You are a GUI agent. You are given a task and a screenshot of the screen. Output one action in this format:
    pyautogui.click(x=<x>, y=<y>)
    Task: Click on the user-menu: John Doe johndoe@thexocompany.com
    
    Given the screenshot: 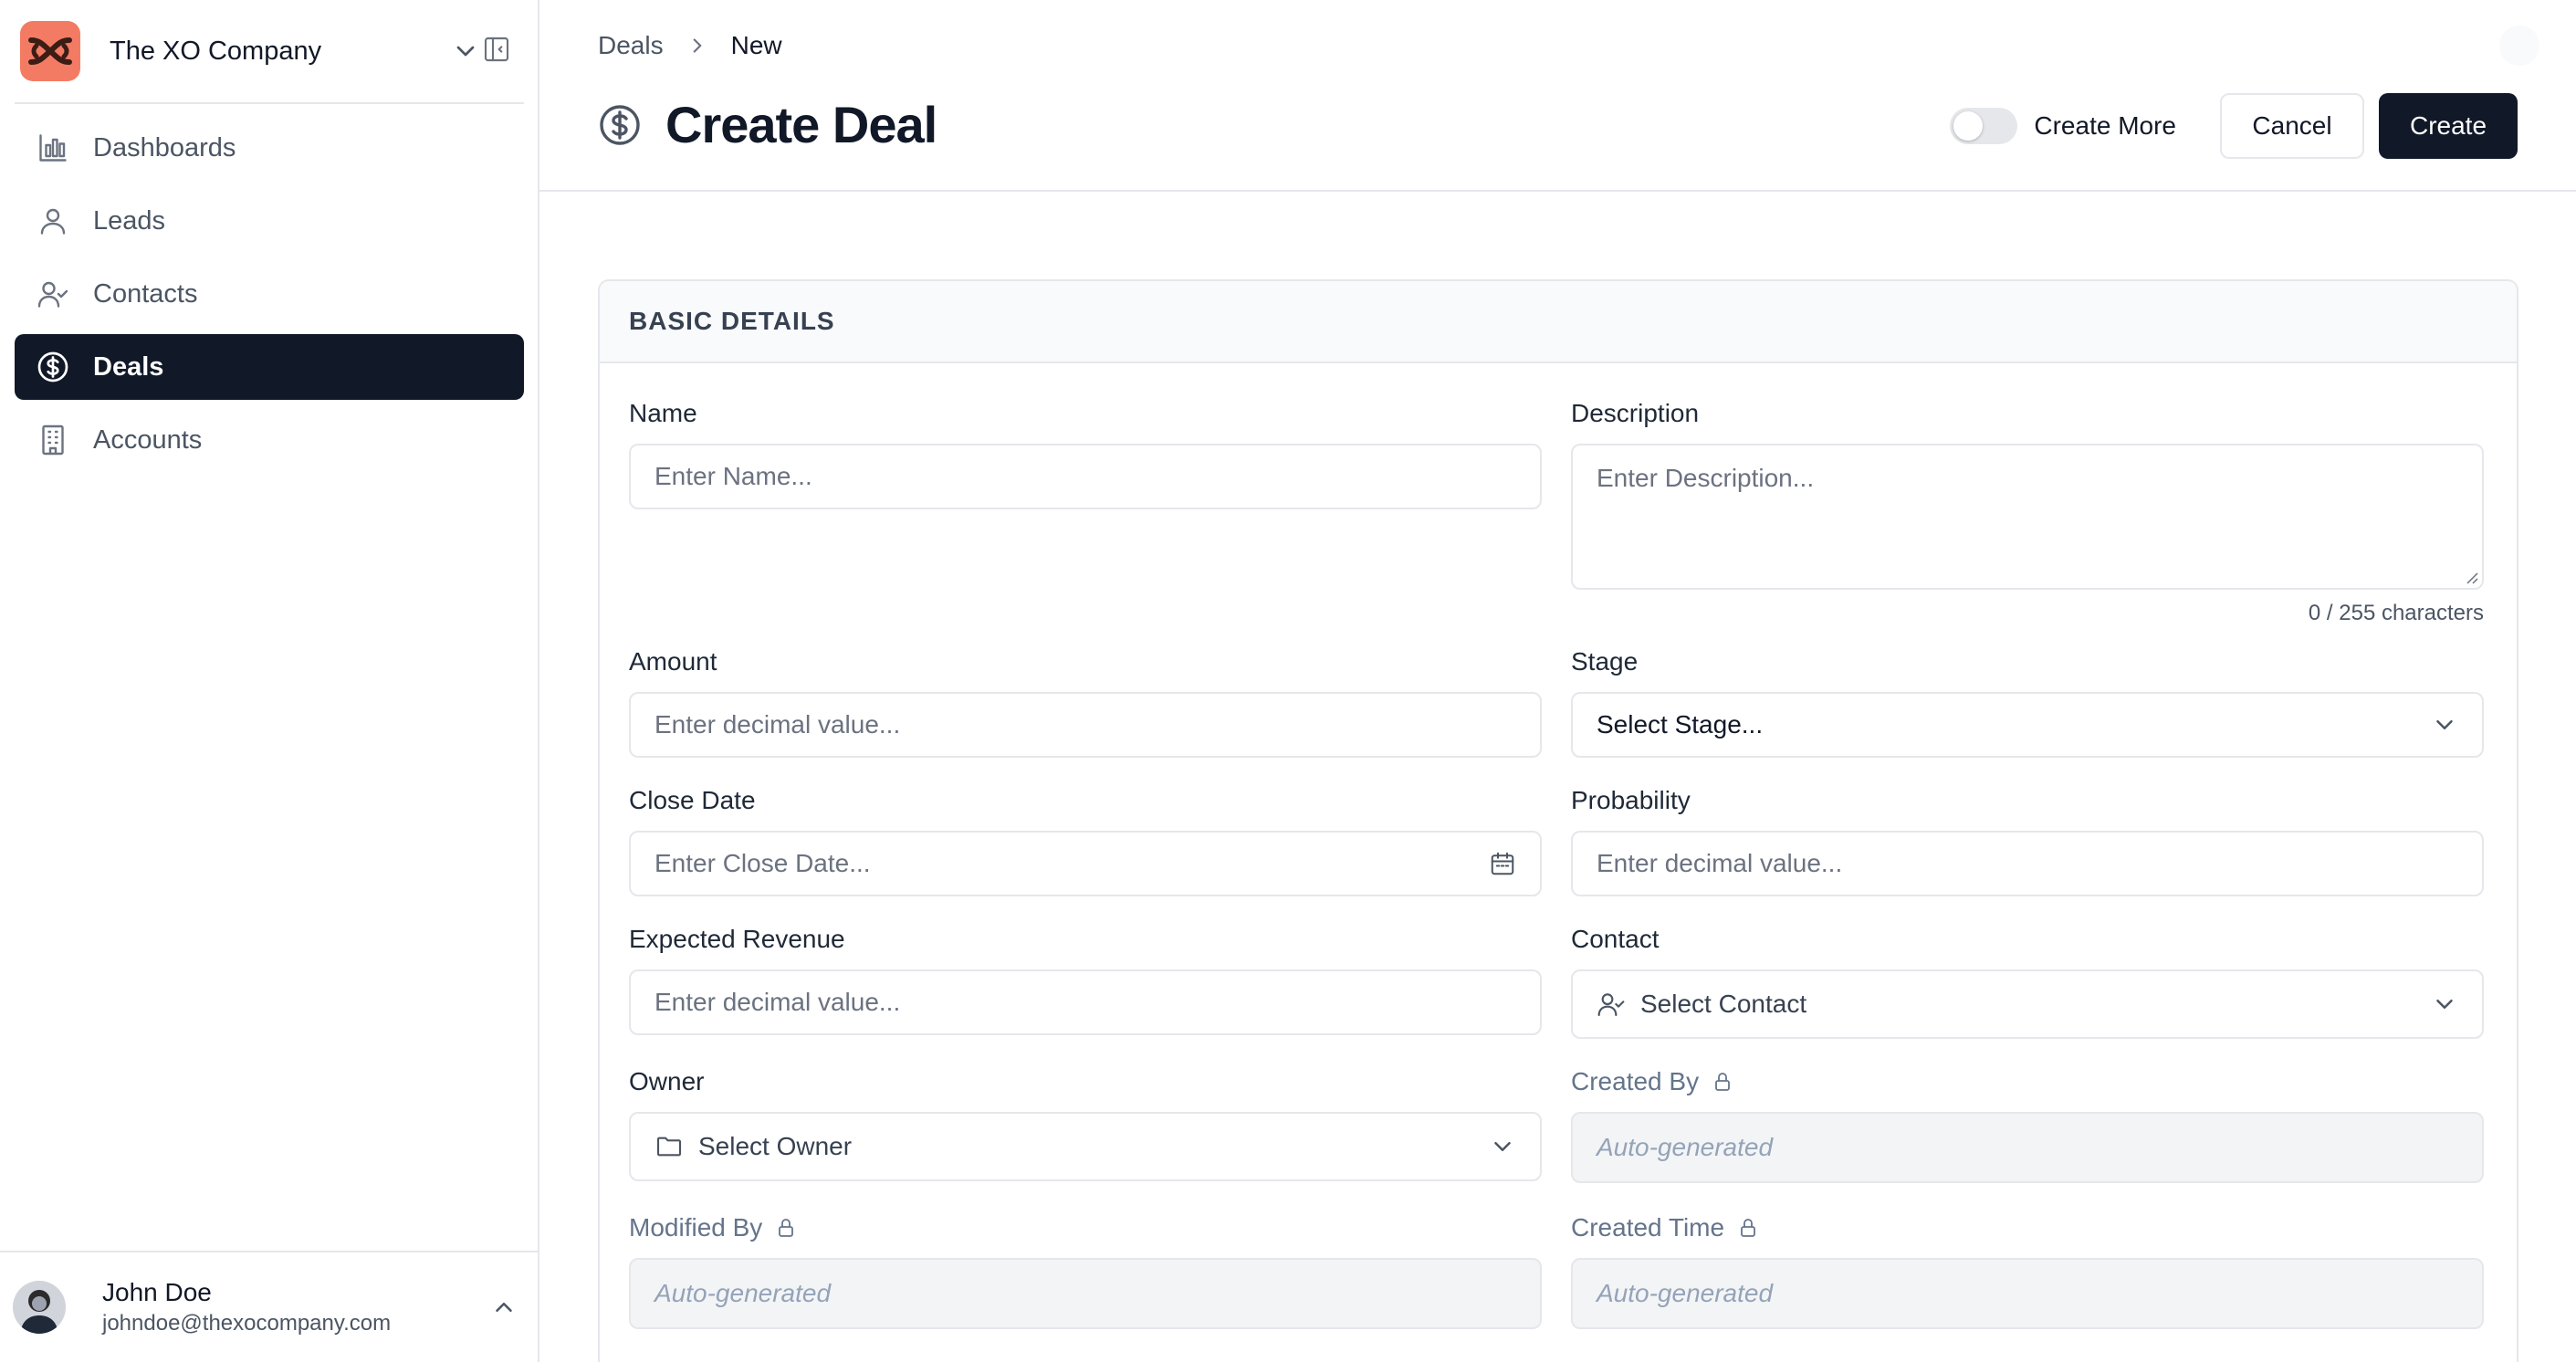 What is the action you would take?
    pyautogui.click(x=269, y=1307)
    